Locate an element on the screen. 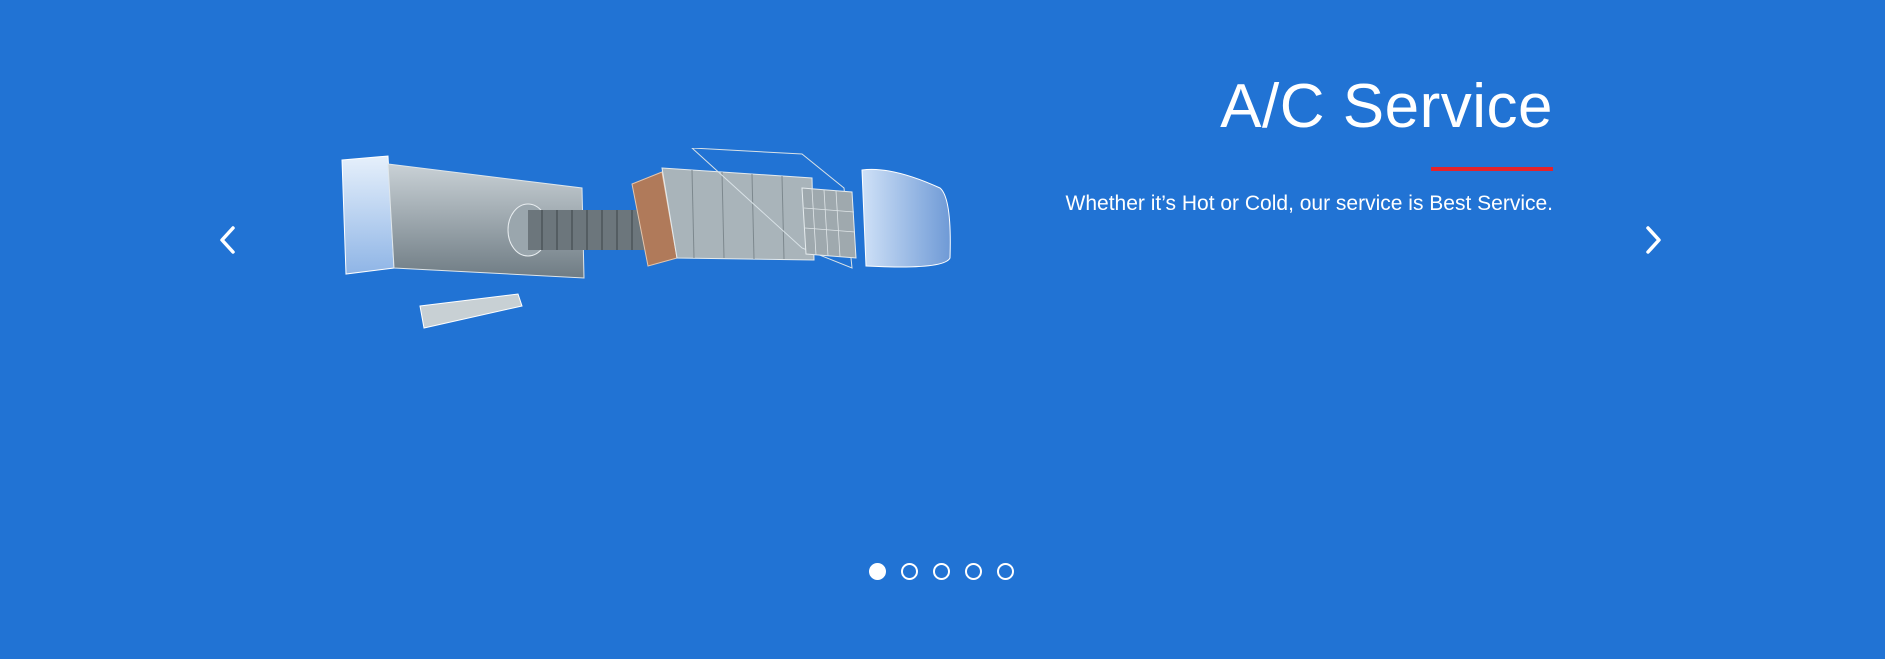 The width and height of the screenshot is (1885, 659). next-slide-button is located at coordinates (1652, 240).